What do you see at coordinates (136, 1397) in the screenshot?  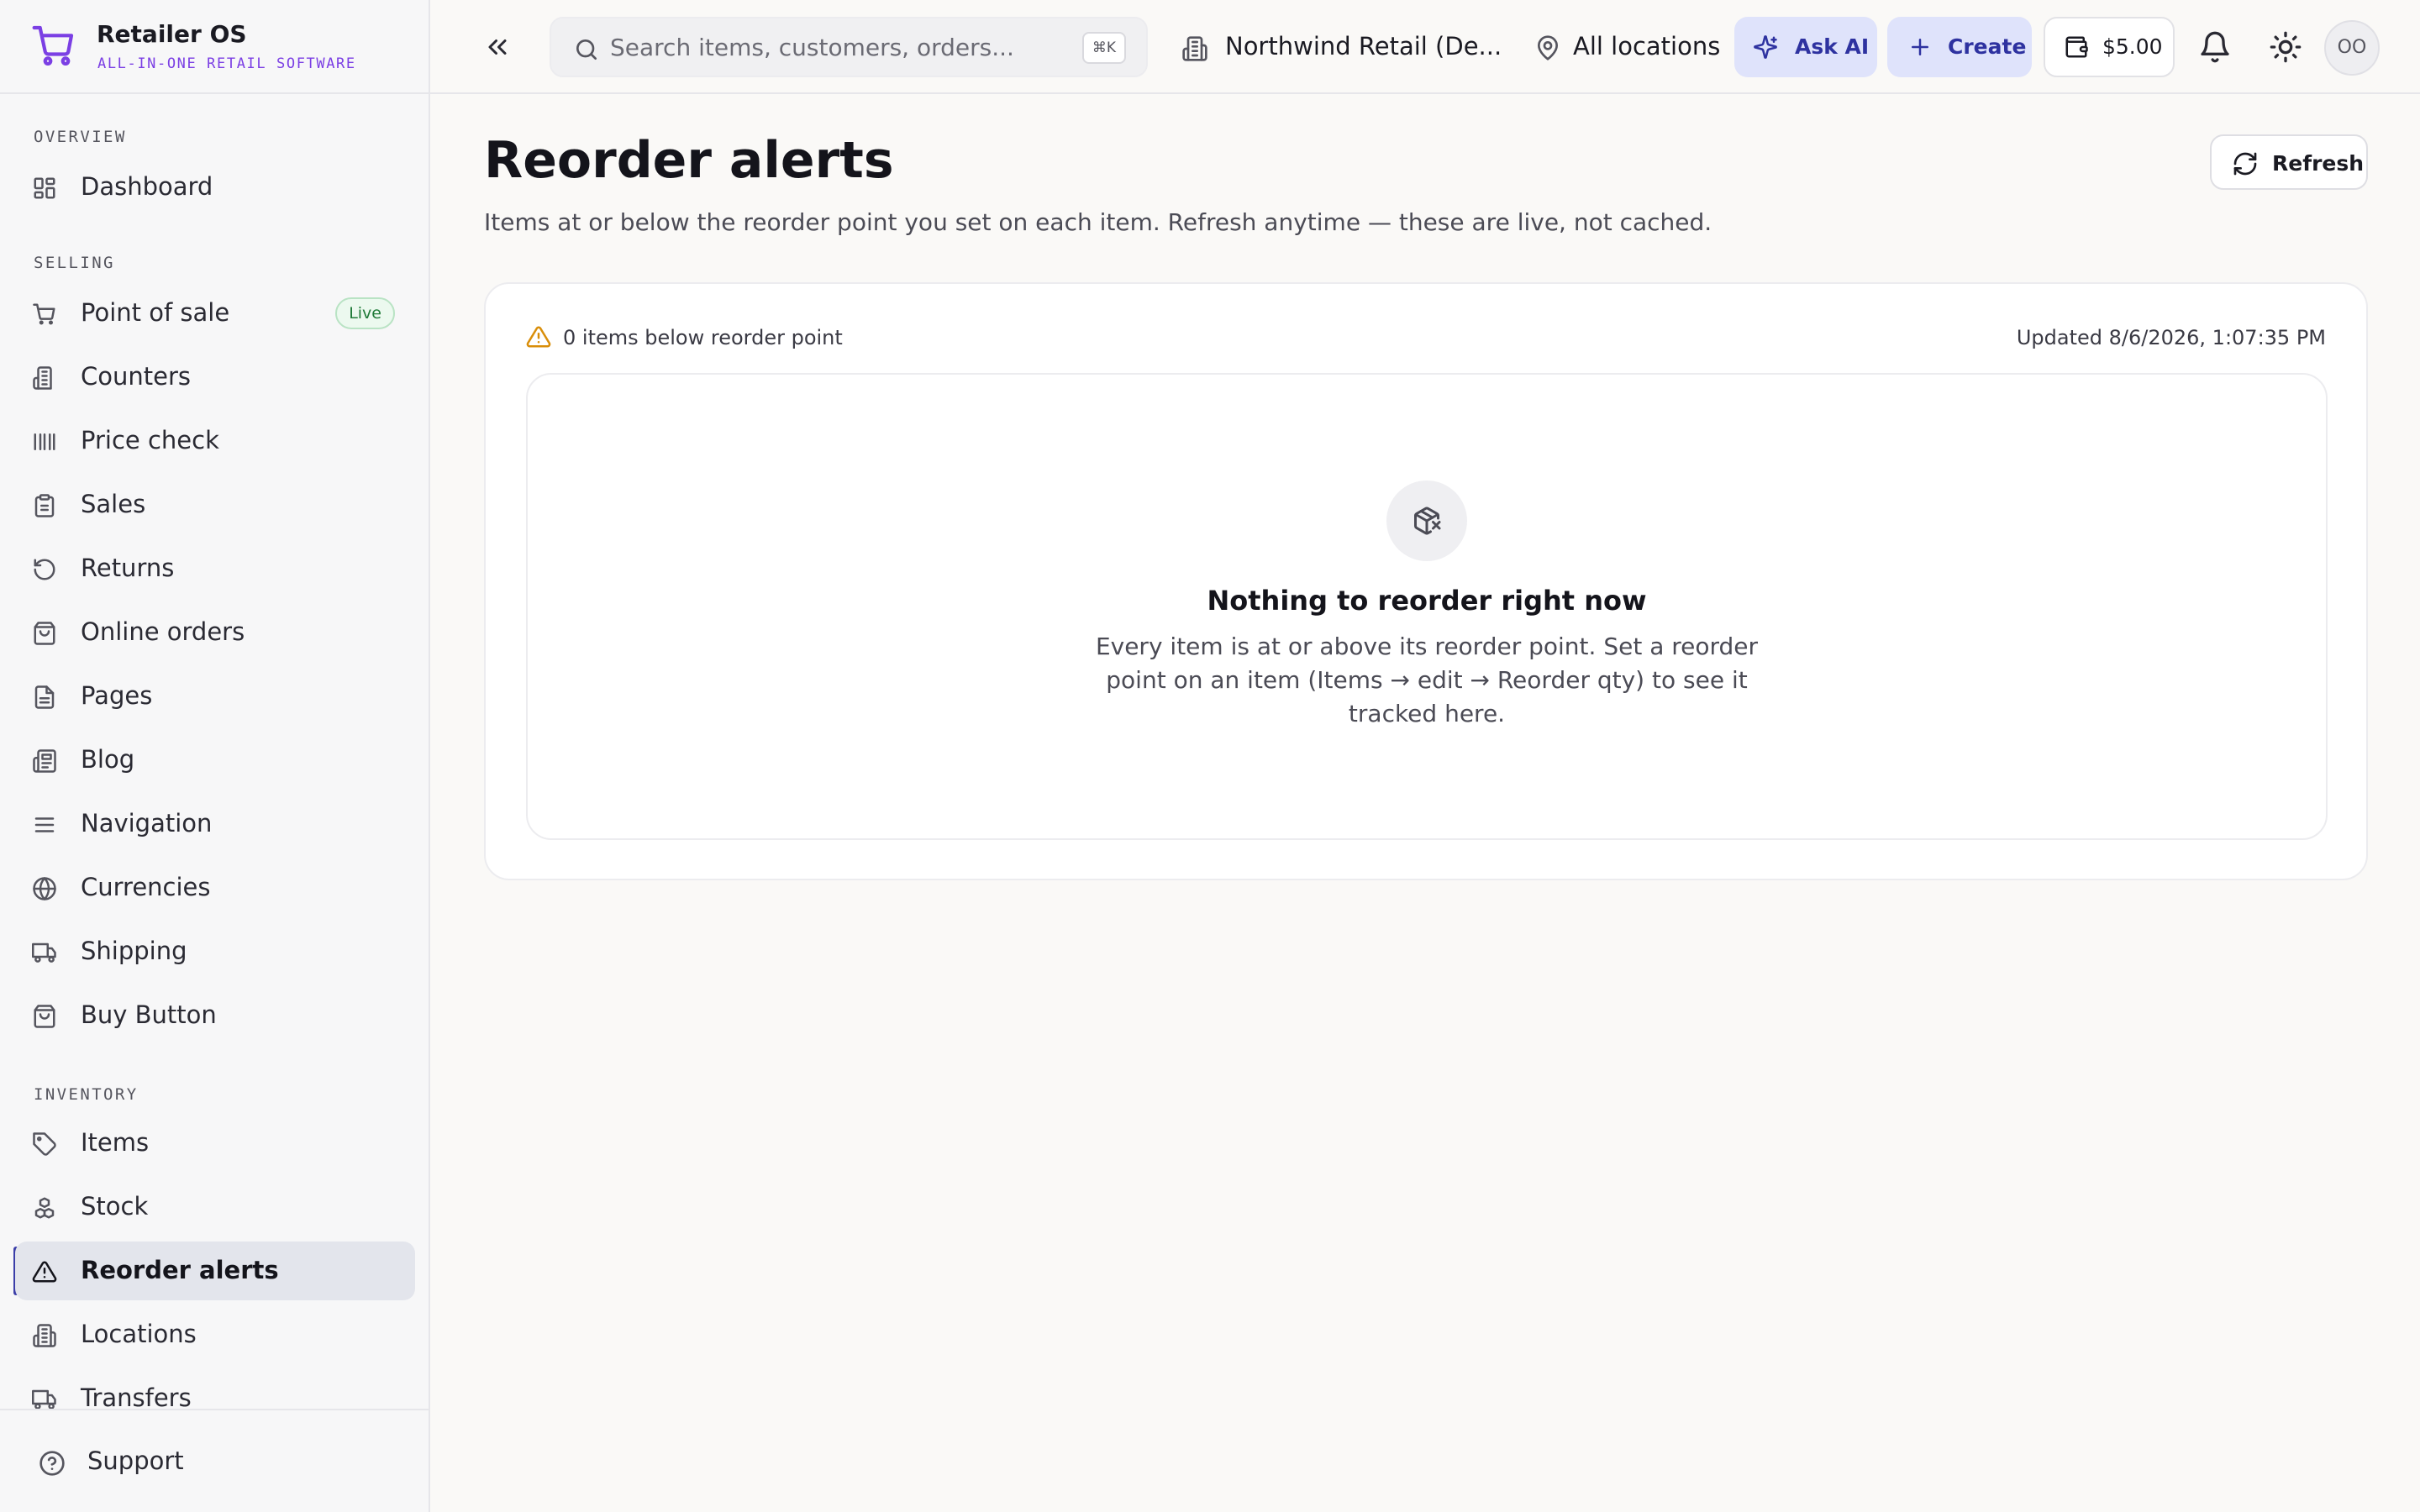 I see `sidebar-item-label: Transfers` at bounding box center [136, 1397].